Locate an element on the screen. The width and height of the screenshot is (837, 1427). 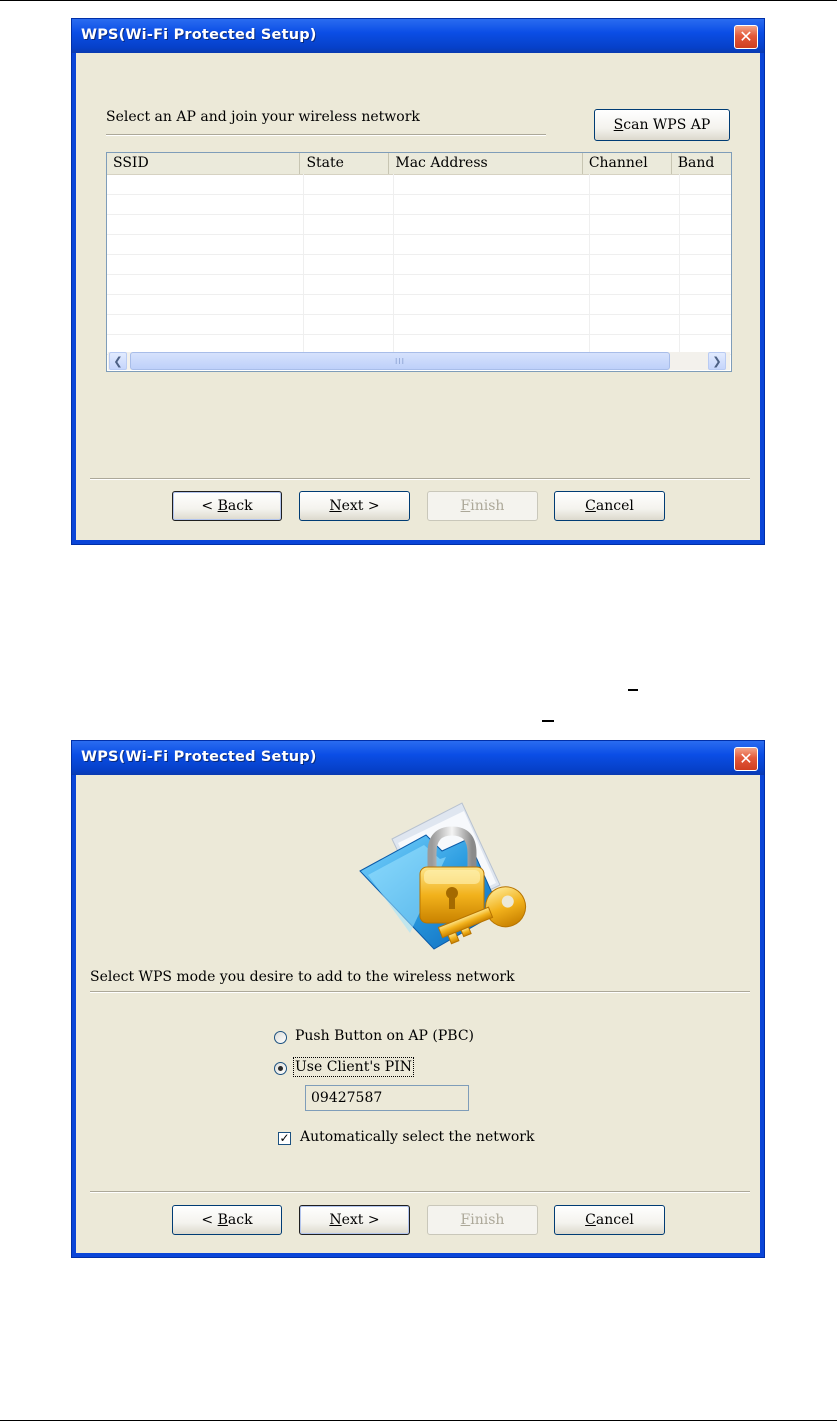
scroll-right-button: ❯ is located at coordinates (717, 361).